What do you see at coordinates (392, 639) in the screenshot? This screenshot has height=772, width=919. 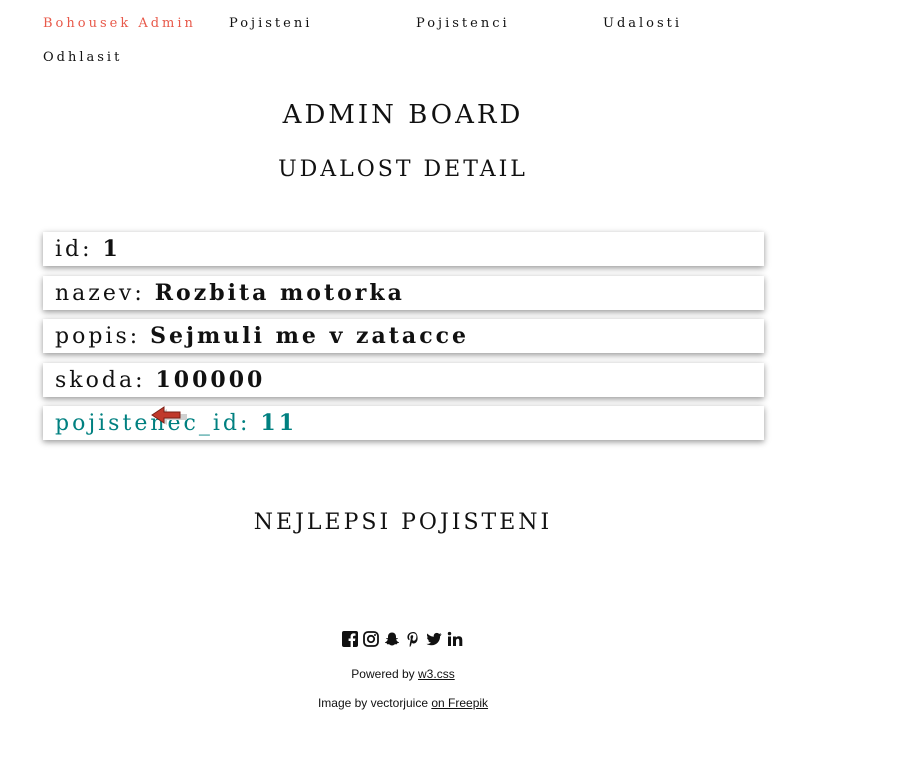 I see `snapchat-icon` at bounding box center [392, 639].